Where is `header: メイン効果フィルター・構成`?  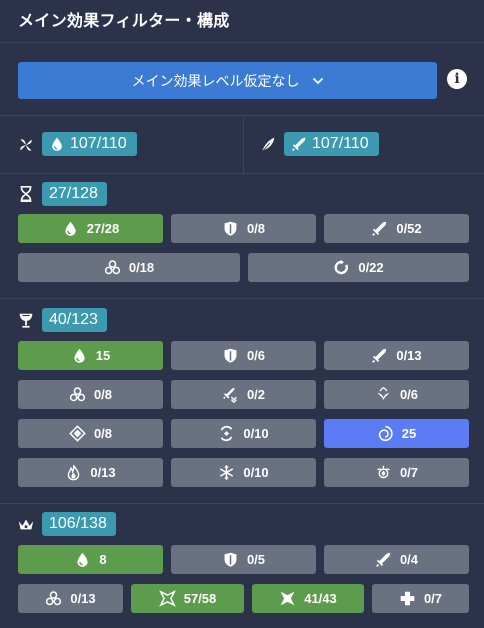 header: メイン効果フィルター・構成 is located at coordinates (242, 21).